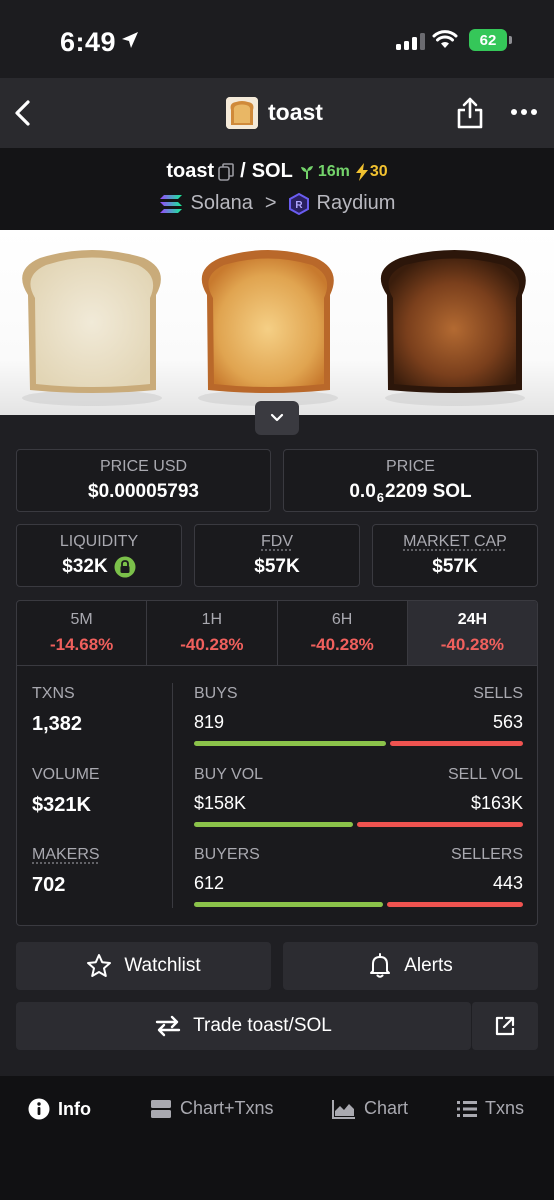 This screenshot has width=554, height=1200. Describe the element at coordinates (172, 795) in the screenshot. I see `stats-divider` at that location.